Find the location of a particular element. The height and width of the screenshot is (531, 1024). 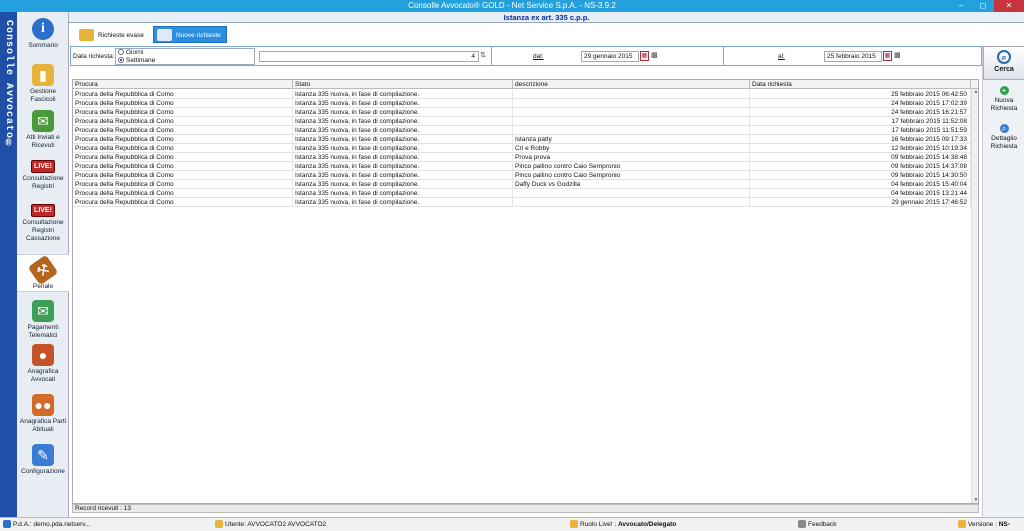

from-date-field: 29 gennaio 2015 is located at coordinates (610, 56).